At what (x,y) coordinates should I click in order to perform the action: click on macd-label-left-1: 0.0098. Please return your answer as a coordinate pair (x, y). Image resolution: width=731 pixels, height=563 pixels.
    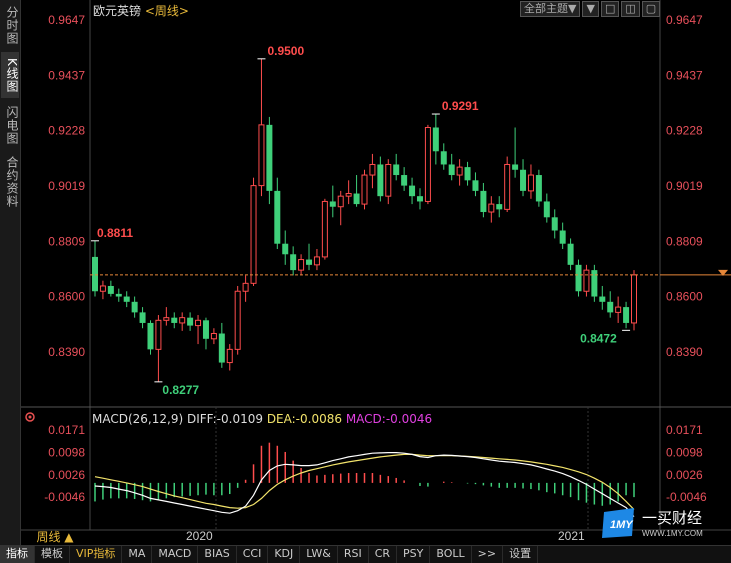
    Looking at the image, I should click on (66, 453).